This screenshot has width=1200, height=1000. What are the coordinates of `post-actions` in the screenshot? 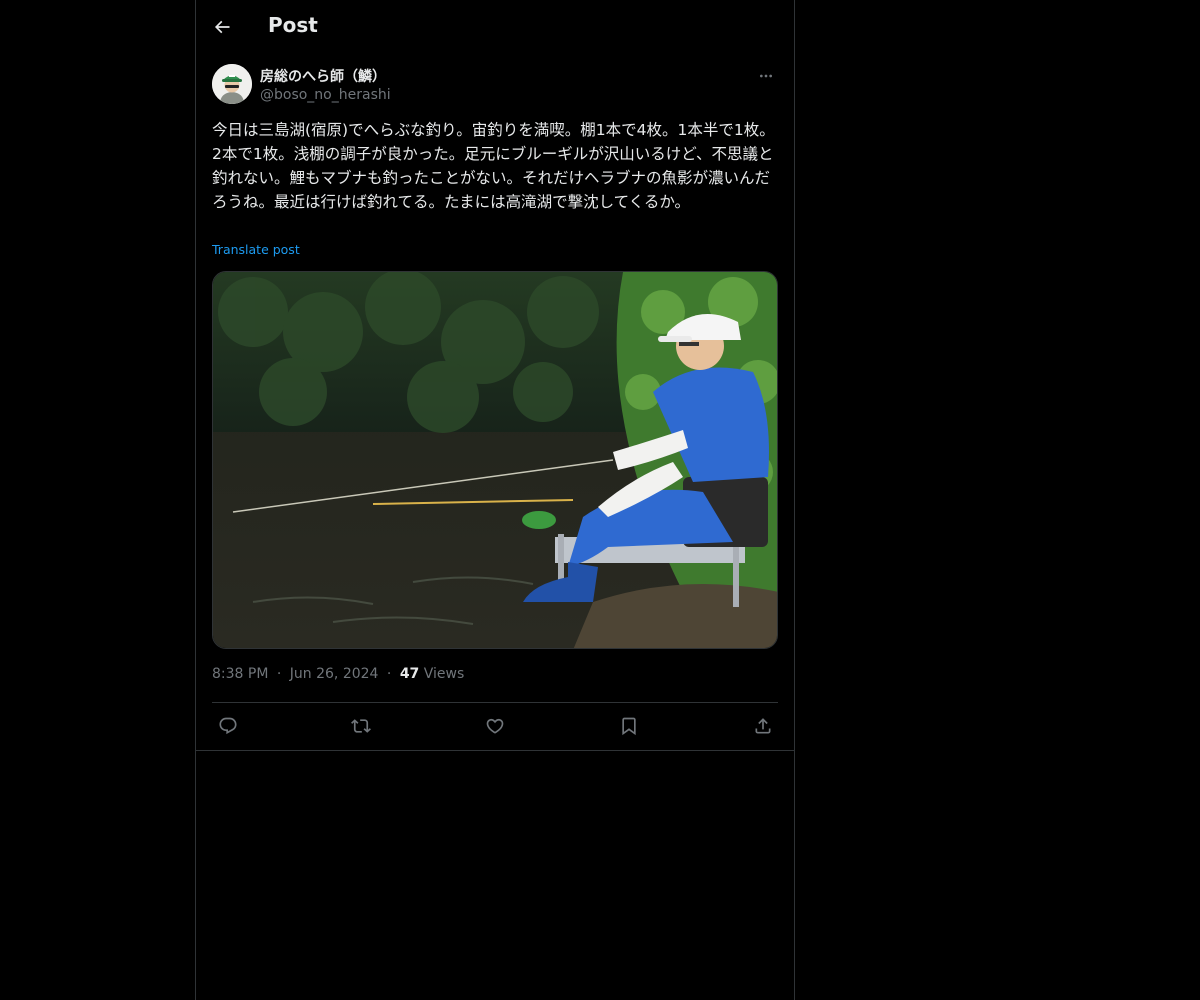 It's located at (495, 726).